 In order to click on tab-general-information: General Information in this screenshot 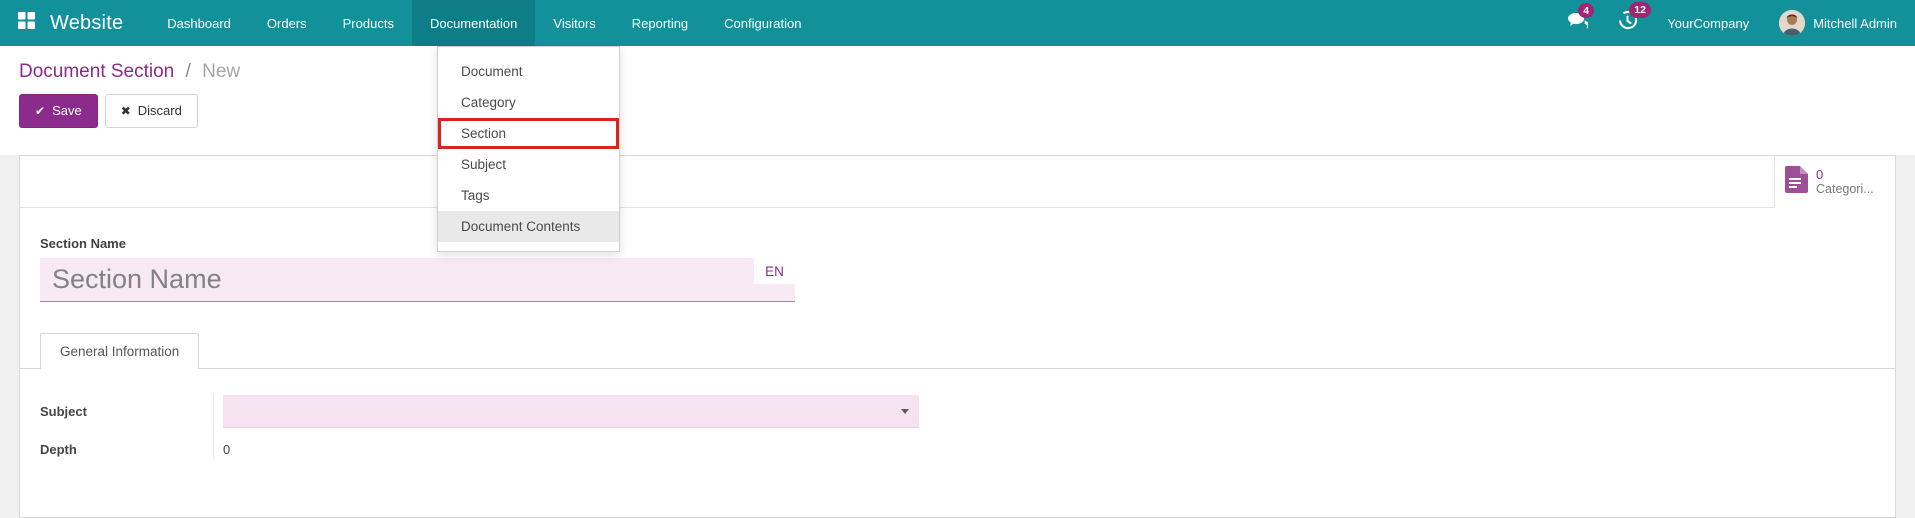, I will do `click(120, 351)`.